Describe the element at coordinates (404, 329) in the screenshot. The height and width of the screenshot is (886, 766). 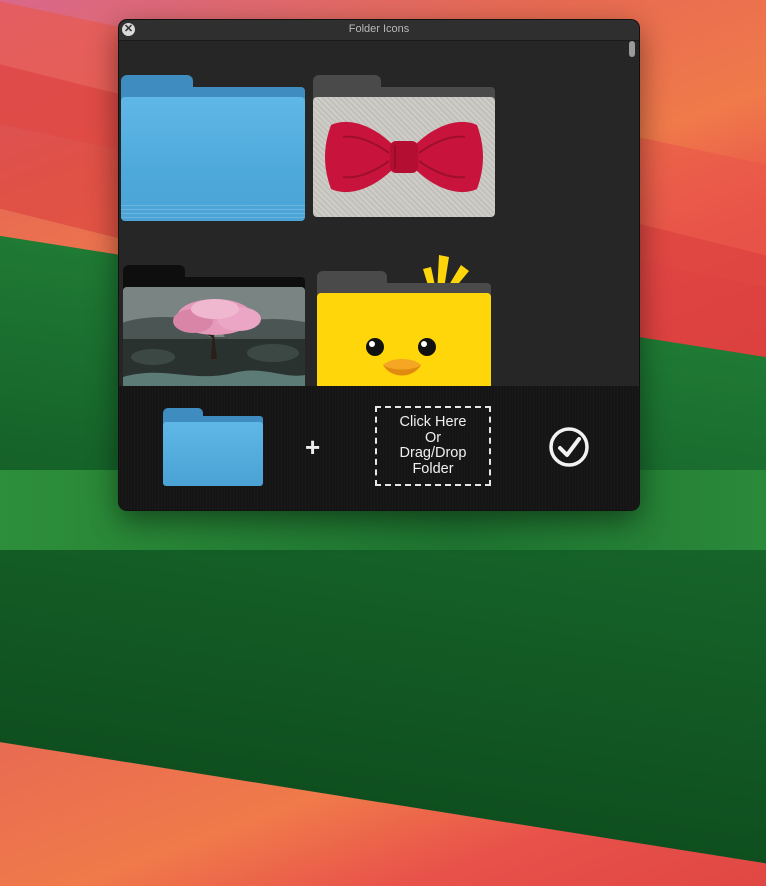
I see `folder-icon-tile-duck` at that location.